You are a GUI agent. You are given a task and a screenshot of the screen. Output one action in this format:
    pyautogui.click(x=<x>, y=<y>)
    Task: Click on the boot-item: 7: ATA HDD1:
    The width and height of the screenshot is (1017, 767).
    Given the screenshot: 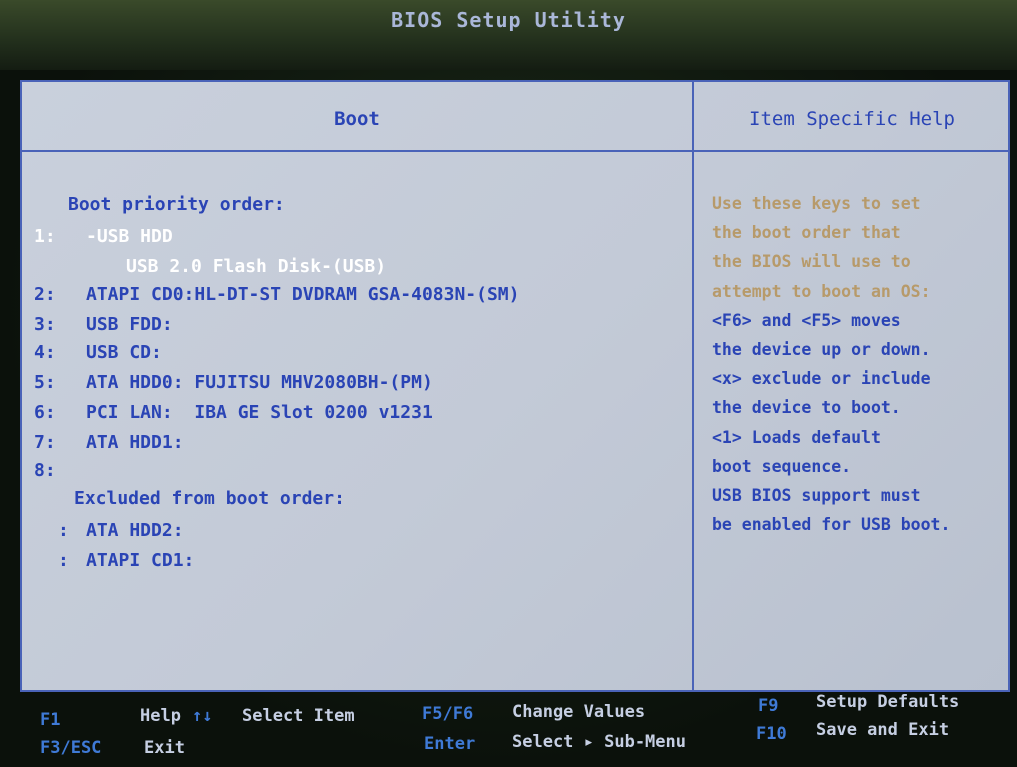 What is the action you would take?
    pyautogui.click(x=352, y=443)
    